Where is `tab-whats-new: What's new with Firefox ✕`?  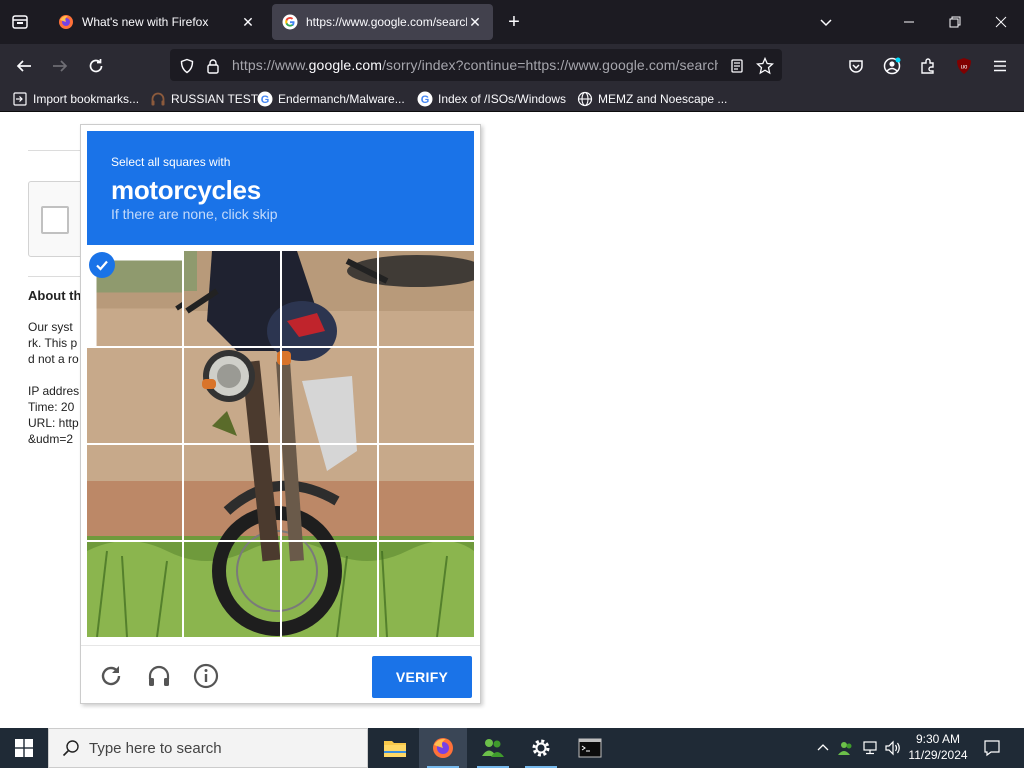 tab-whats-new: What's new with Firefox ✕ is located at coordinates (157, 22).